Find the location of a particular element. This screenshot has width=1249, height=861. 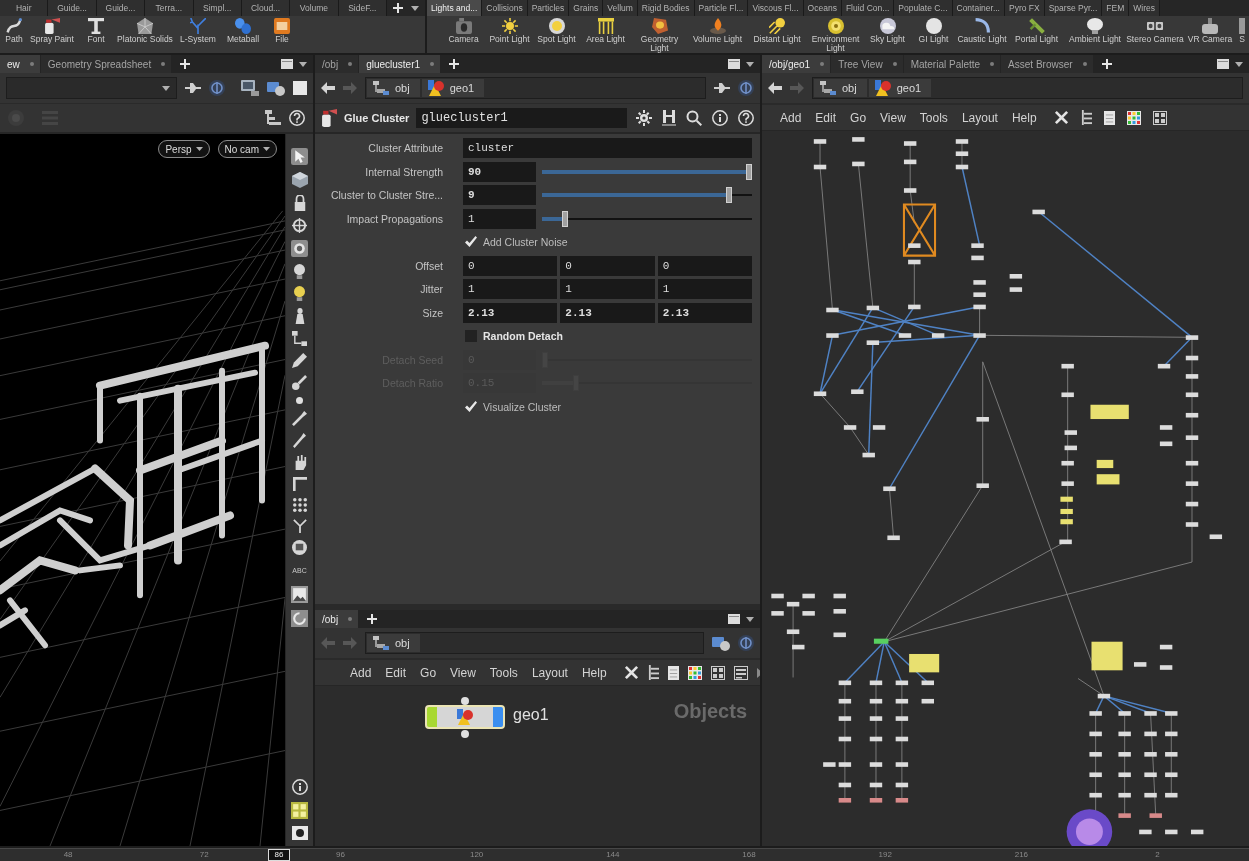

corner-icon is located at coordinates (299, 484).